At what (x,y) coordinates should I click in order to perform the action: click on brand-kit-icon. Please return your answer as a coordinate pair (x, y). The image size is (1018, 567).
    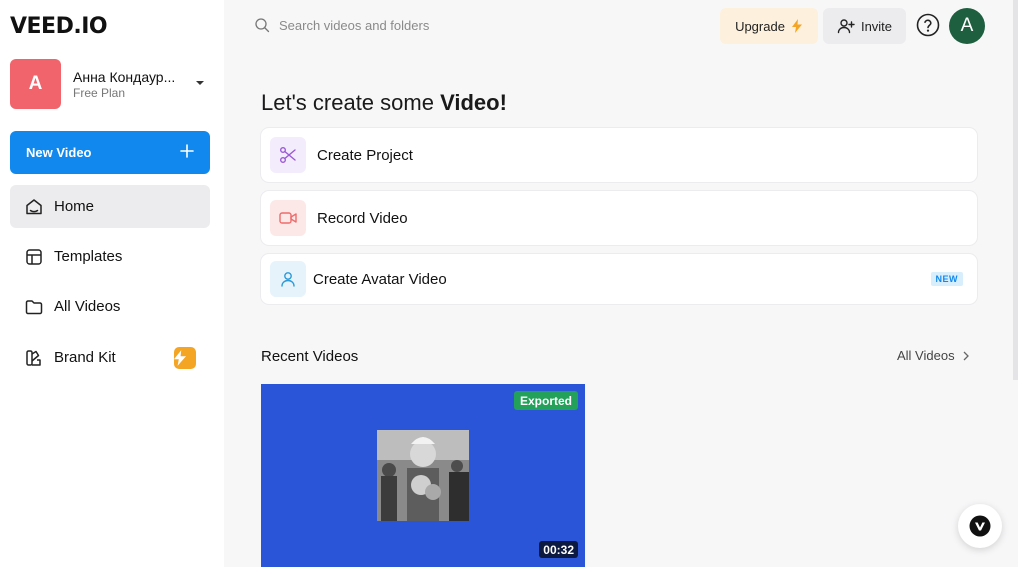
    Looking at the image, I should click on (33, 357).